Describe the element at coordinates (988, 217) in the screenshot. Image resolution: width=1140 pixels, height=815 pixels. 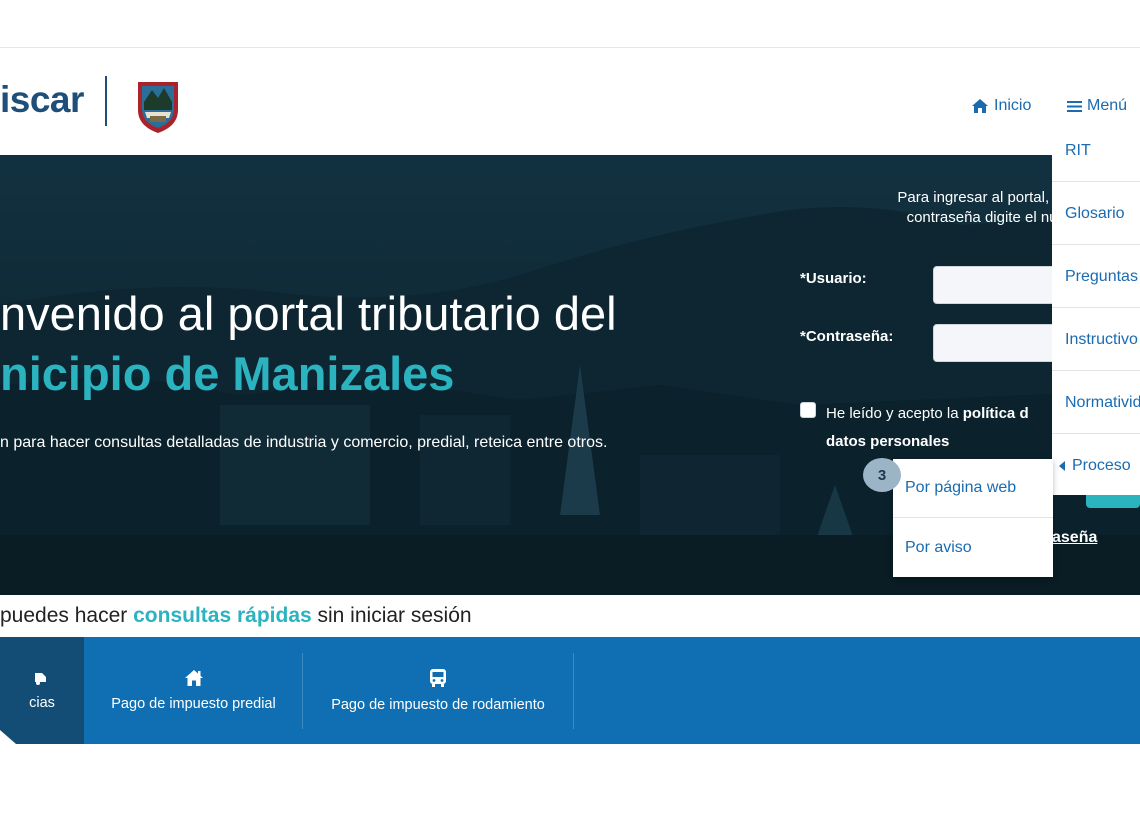
I see `login-intro-line2: contraseña digite el núm` at that location.